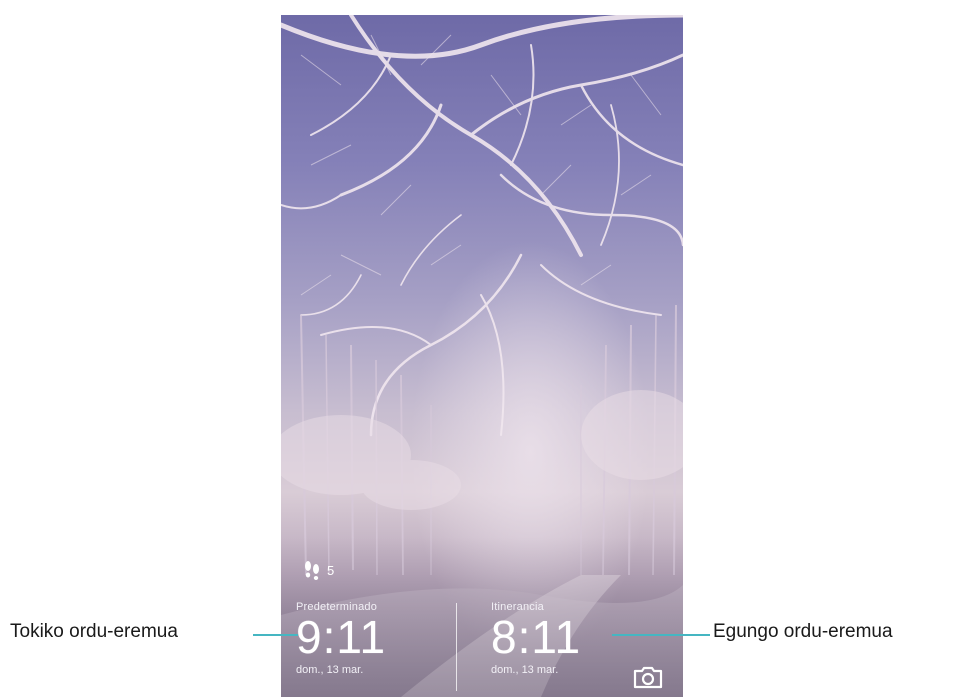 This screenshot has height=697, width=963. I want to click on home-clock-time: 9:11, so click(341, 637).